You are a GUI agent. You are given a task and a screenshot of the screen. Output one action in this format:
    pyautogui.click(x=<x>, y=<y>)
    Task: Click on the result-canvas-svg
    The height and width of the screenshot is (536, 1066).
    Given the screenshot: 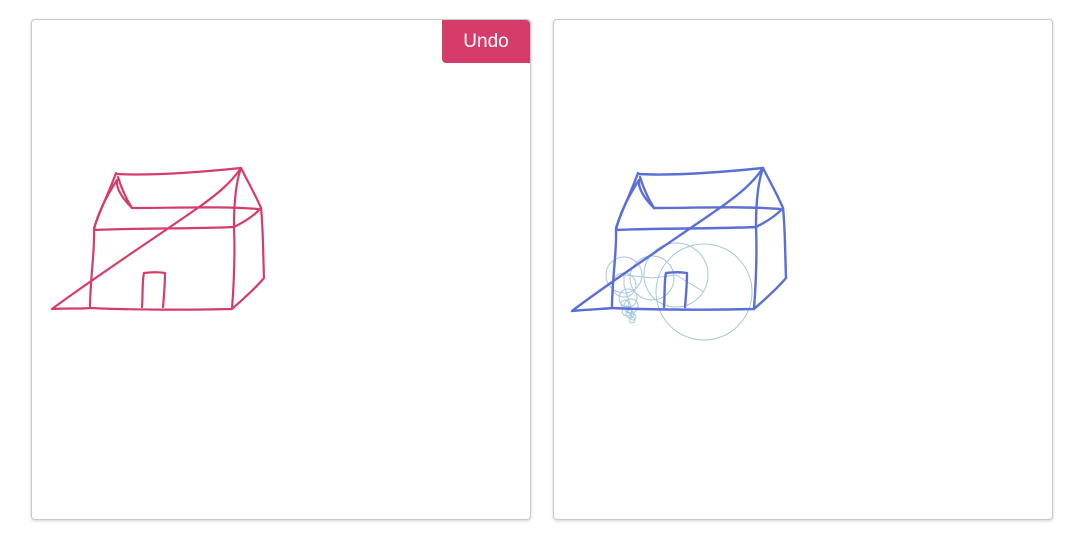 What is the action you would take?
    pyautogui.click(x=679, y=253)
    